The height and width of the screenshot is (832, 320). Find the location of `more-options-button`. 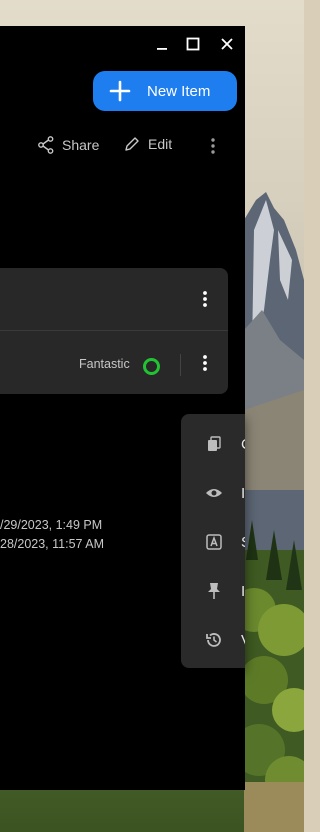

more-options-button is located at coordinates (213, 146).